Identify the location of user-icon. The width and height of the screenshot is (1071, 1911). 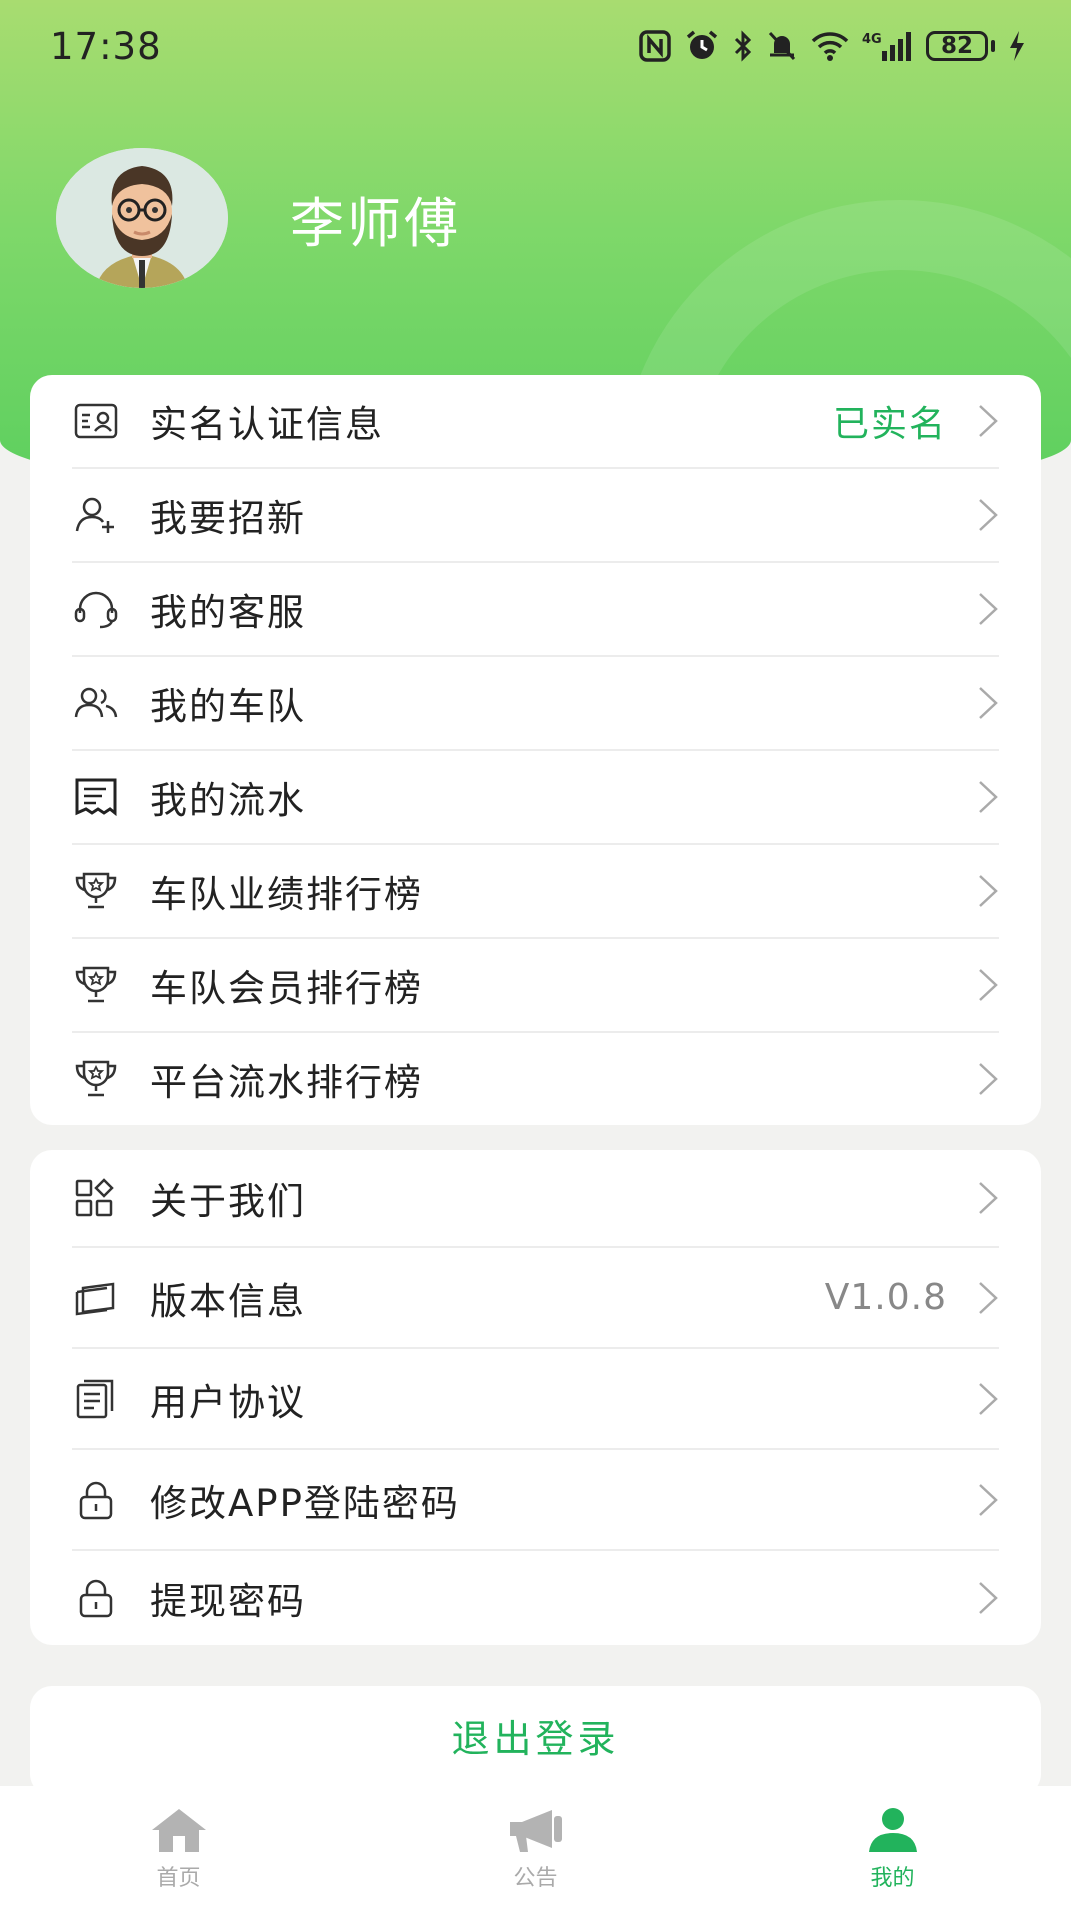
(892, 1830).